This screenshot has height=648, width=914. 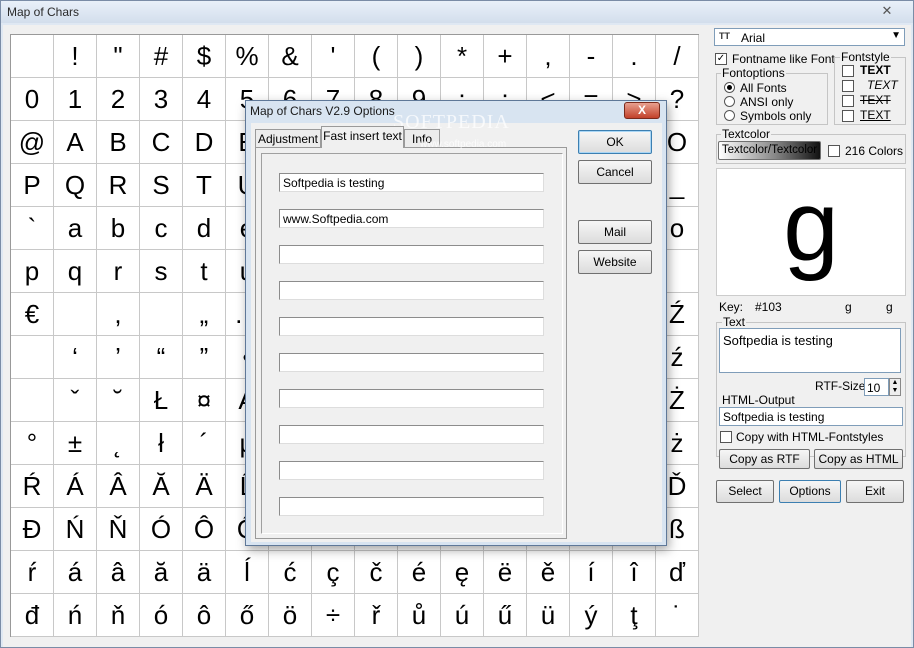 I want to click on html-output-field: Softpedia is testing, so click(x=811, y=416).